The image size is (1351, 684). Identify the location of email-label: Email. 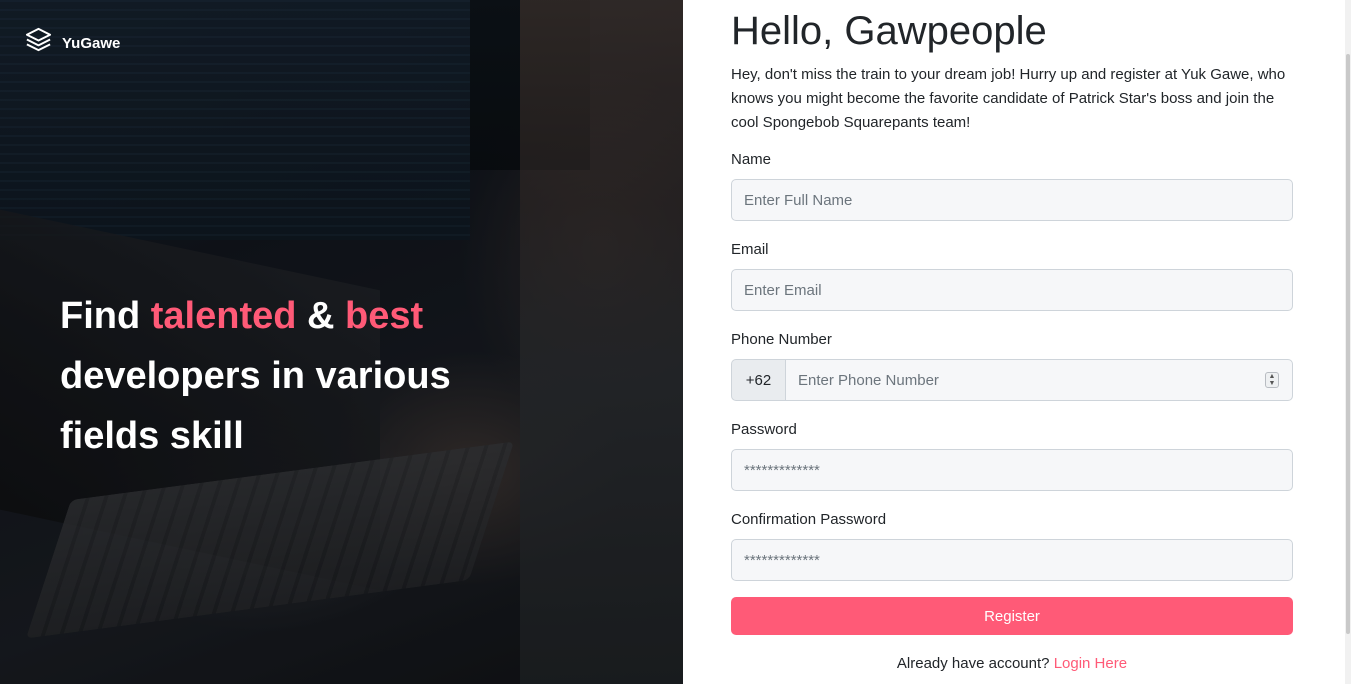
(750, 249).